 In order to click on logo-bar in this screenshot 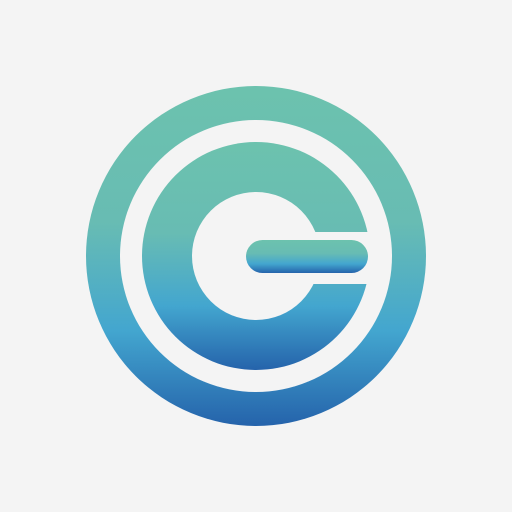, I will do `click(307, 256)`.